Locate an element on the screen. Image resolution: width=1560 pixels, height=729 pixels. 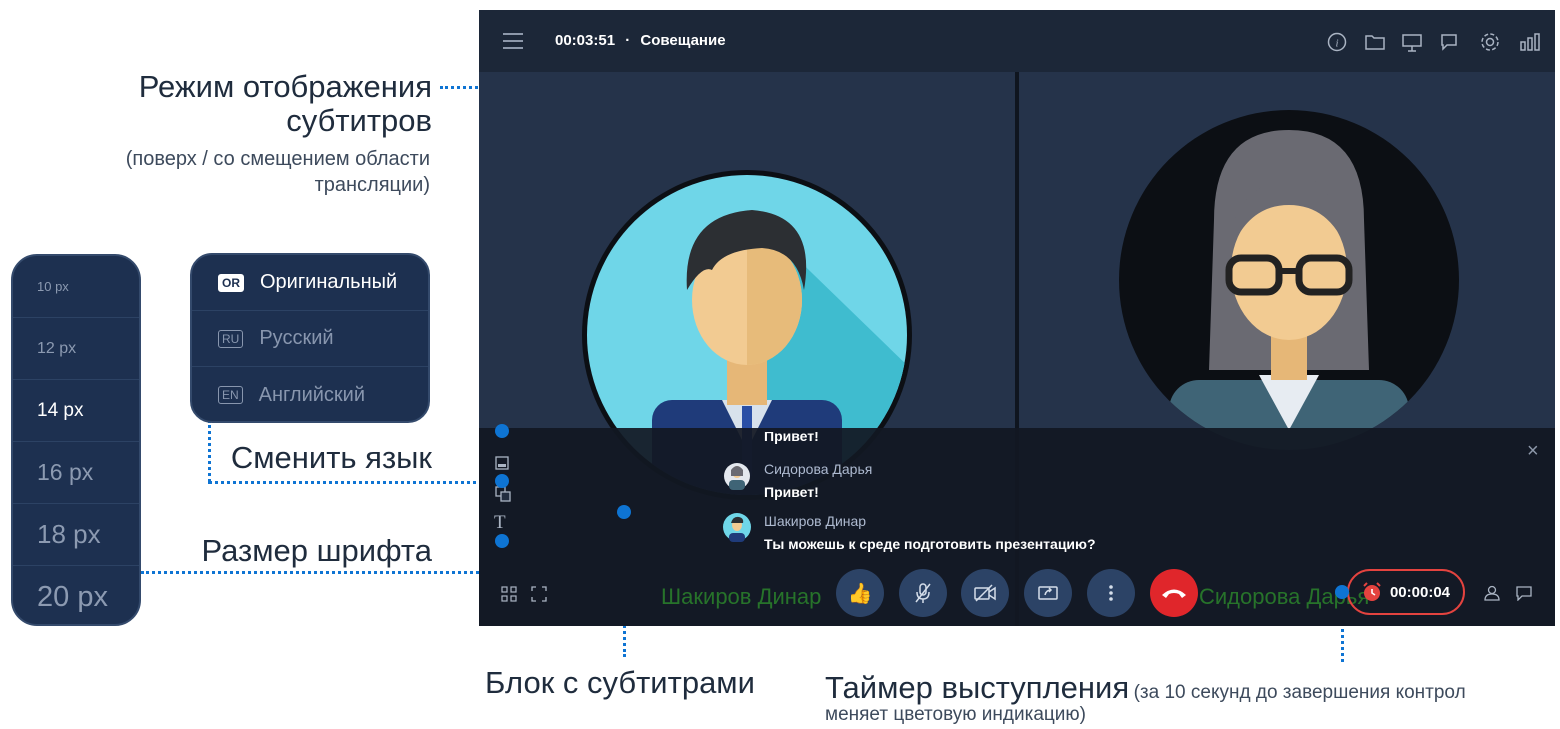
more-vertical-icon is located at coordinates (1111, 593).